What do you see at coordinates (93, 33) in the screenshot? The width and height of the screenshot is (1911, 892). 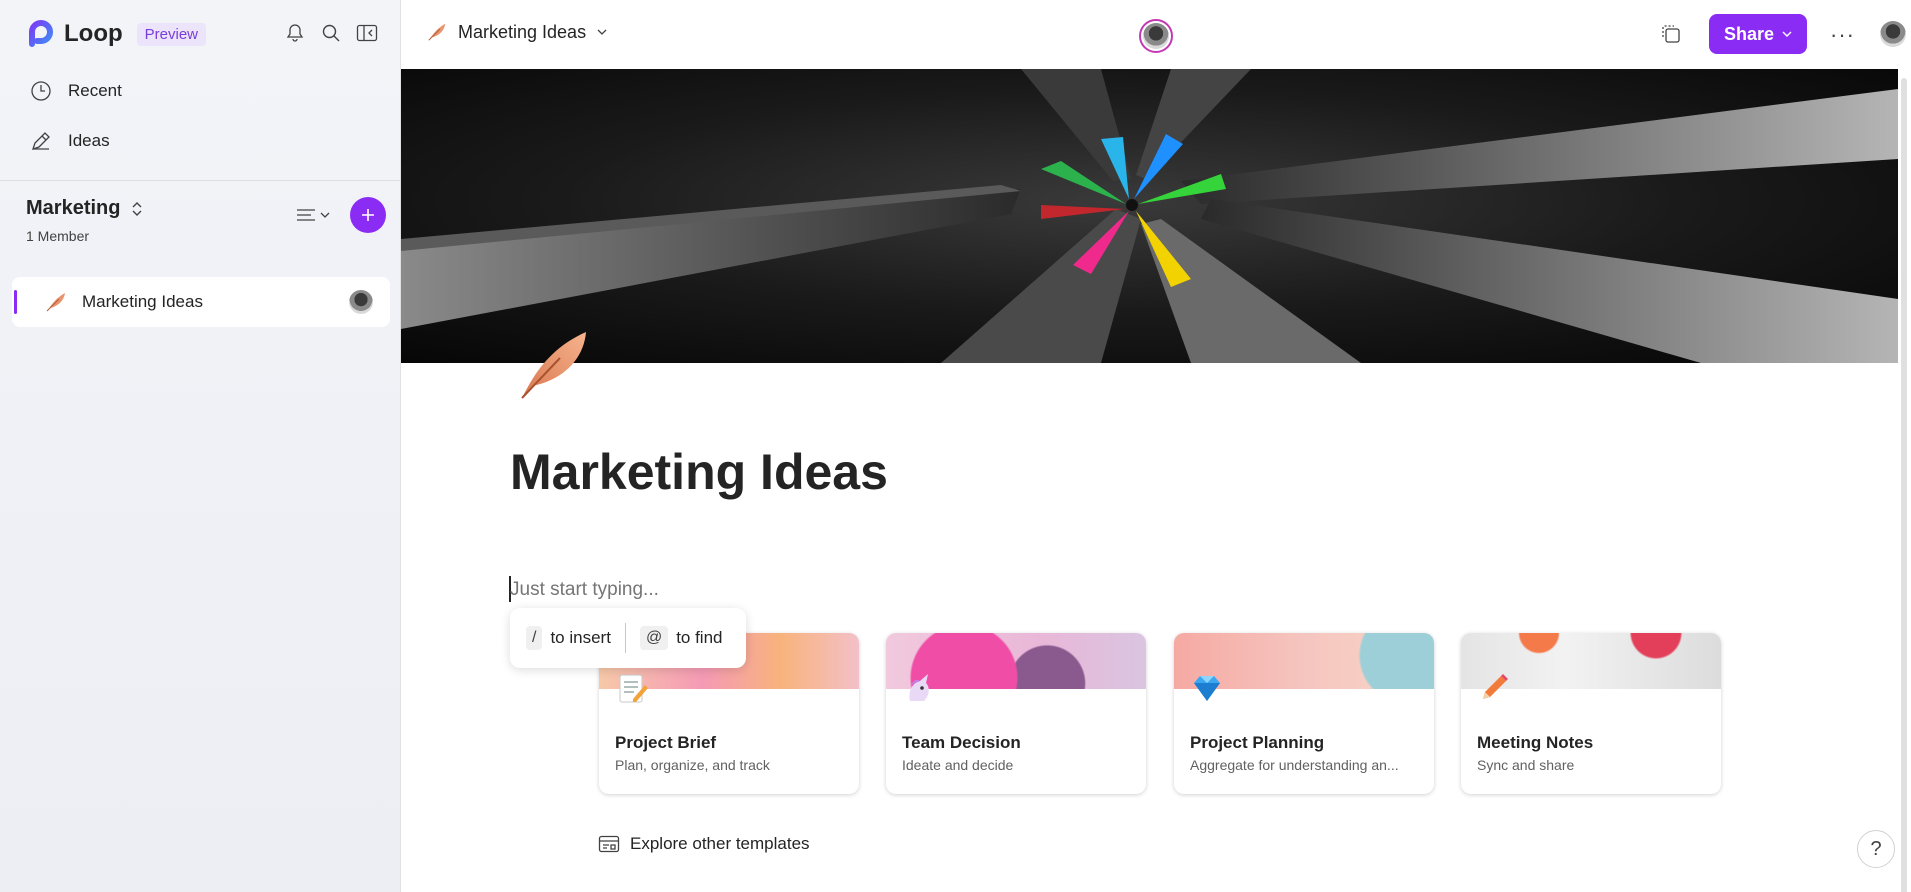 I see `app-name: Loop` at bounding box center [93, 33].